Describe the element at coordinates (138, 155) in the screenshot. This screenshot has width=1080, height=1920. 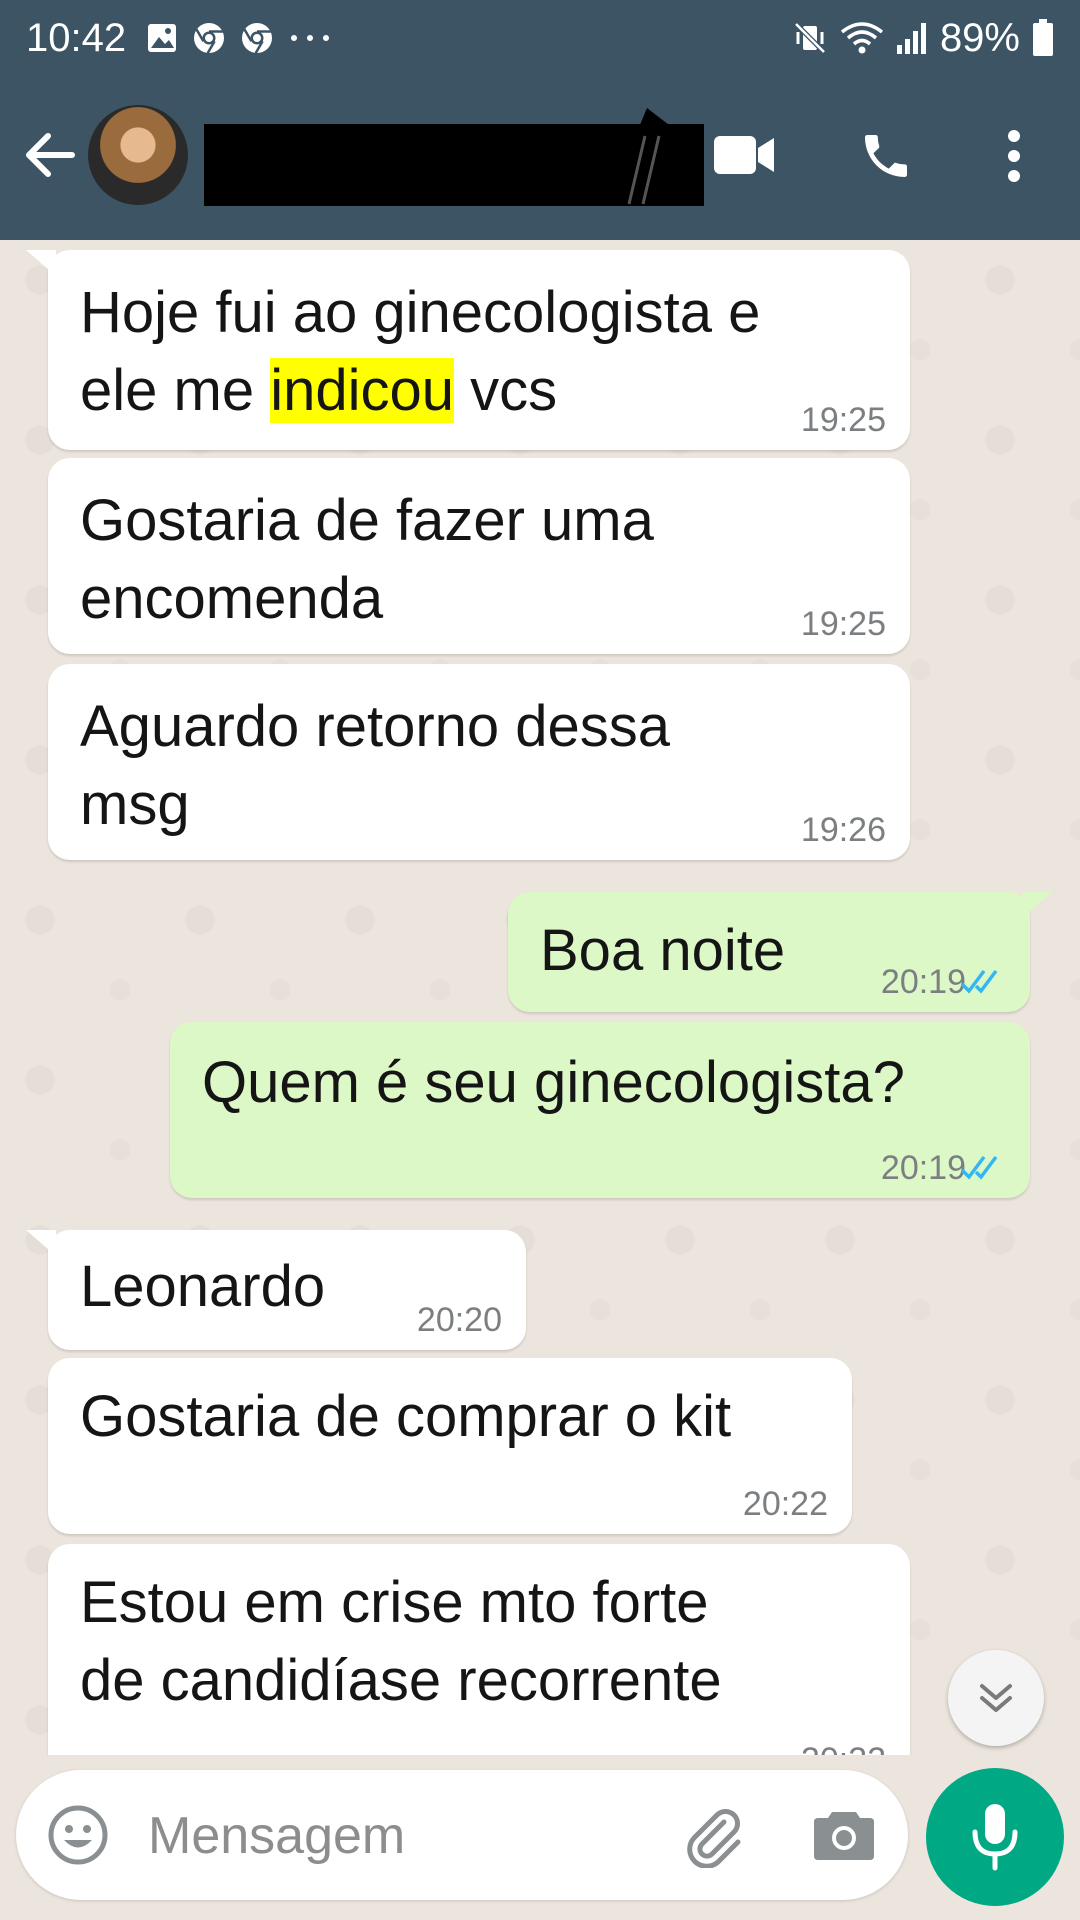
I see `avatar` at that location.